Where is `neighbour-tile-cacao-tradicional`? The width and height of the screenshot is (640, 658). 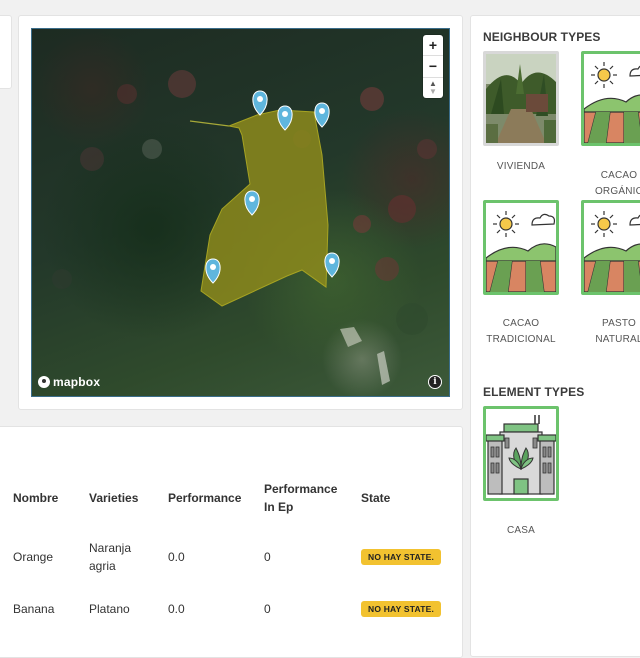 neighbour-tile-cacao-tradicional is located at coordinates (521, 247).